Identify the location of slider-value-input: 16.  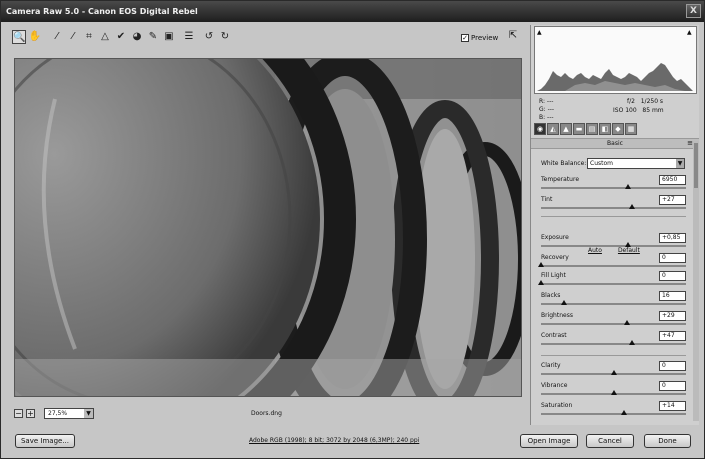
(672, 296).